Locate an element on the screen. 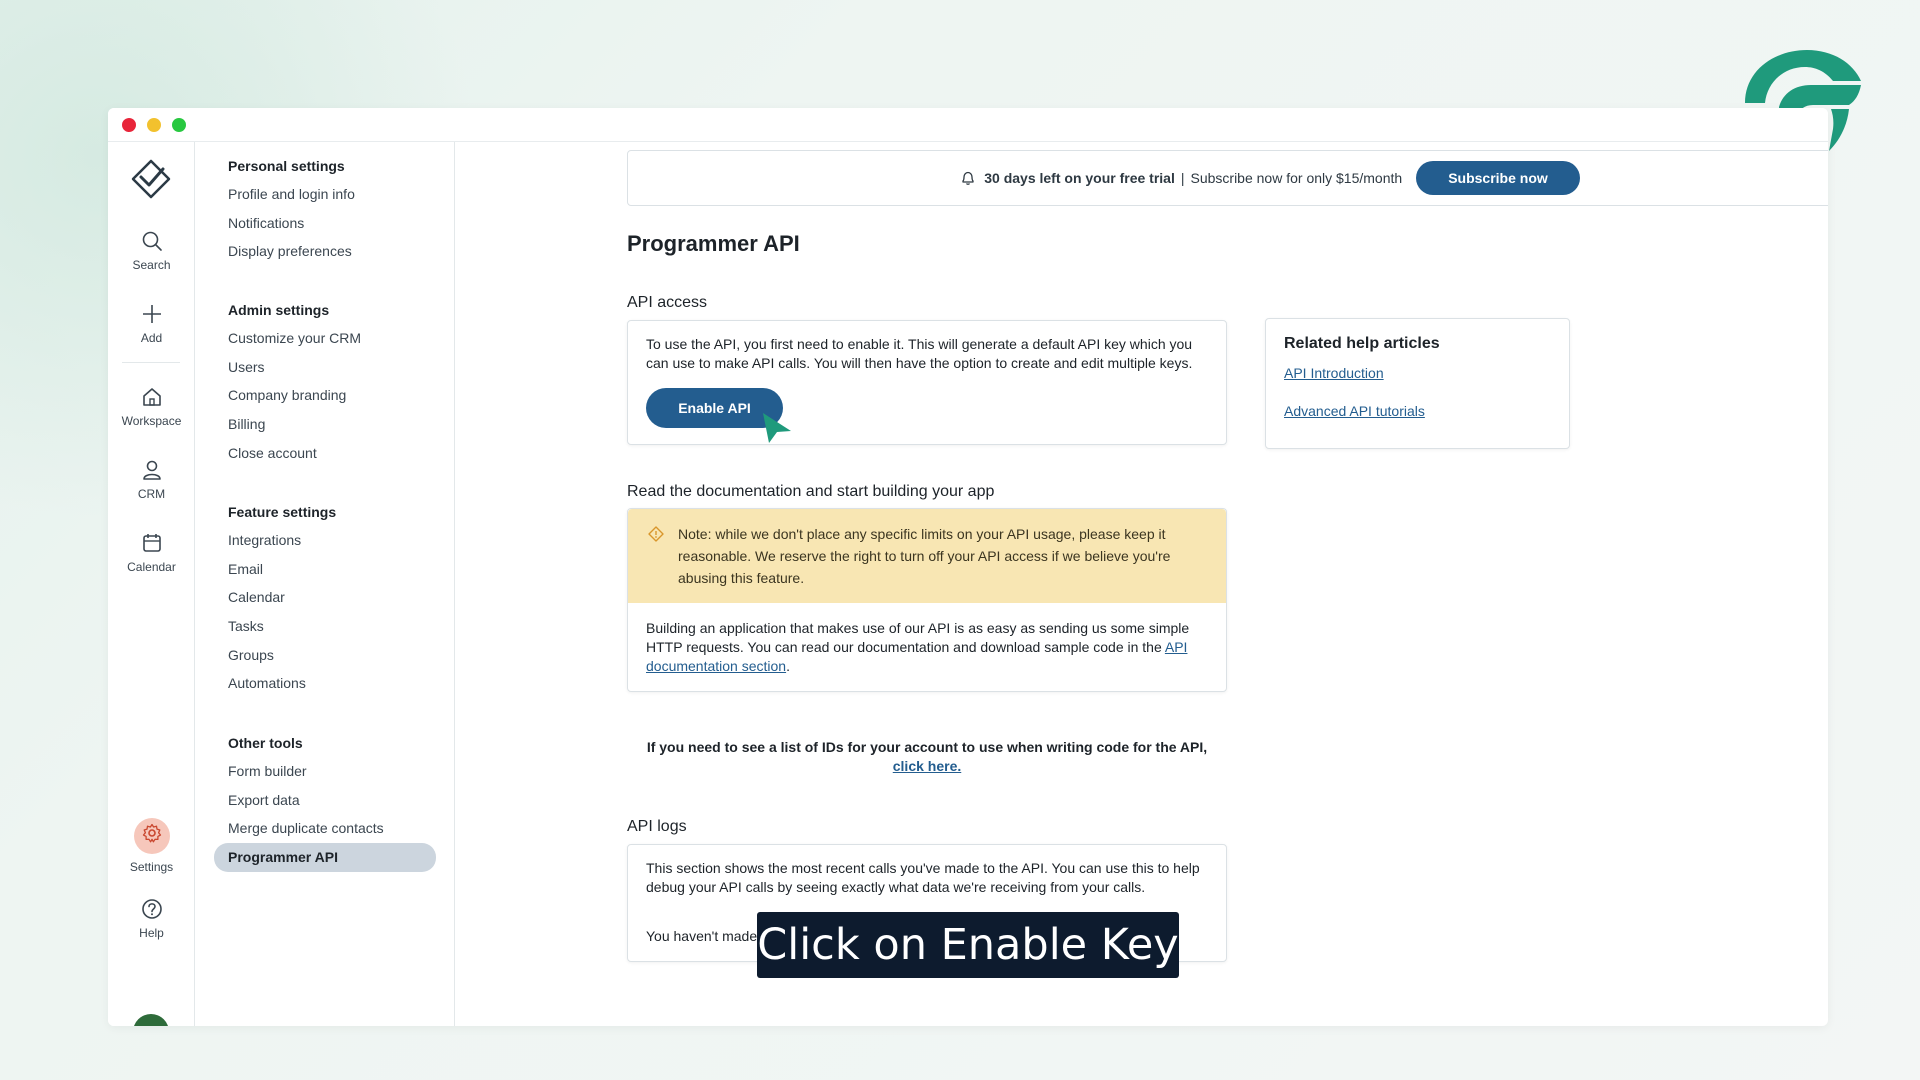 The height and width of the screenshot is (1080, 1920). nav-item-display-preferences: Display preferences is located at coordinates (325, 251).